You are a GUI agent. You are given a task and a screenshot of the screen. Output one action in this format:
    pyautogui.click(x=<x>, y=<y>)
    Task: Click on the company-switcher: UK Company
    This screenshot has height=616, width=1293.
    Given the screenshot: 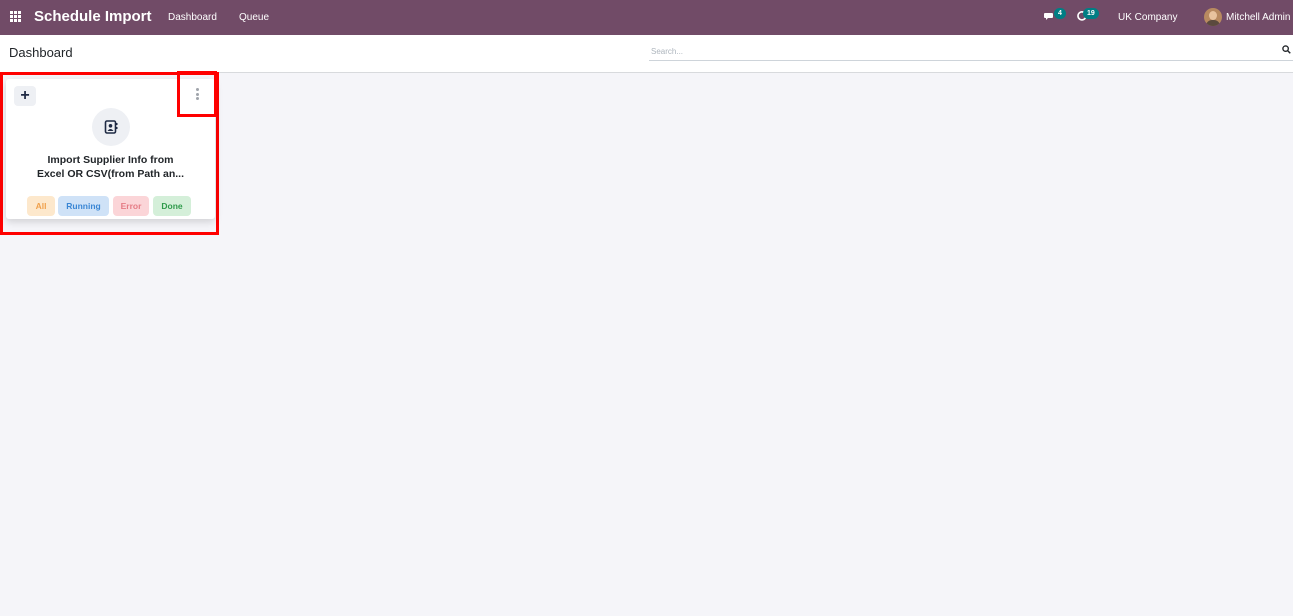 What is the action you would take?
    pyautogui.click(x=1147, y=17)
    